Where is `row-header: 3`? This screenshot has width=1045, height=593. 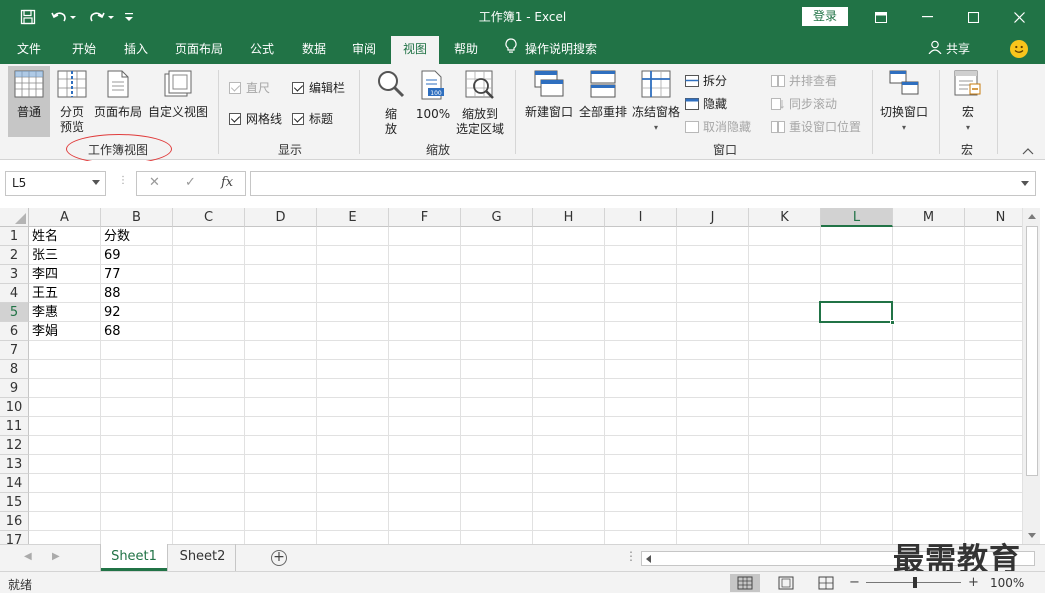
row-header: 3 is located at coordinates (14, 274).